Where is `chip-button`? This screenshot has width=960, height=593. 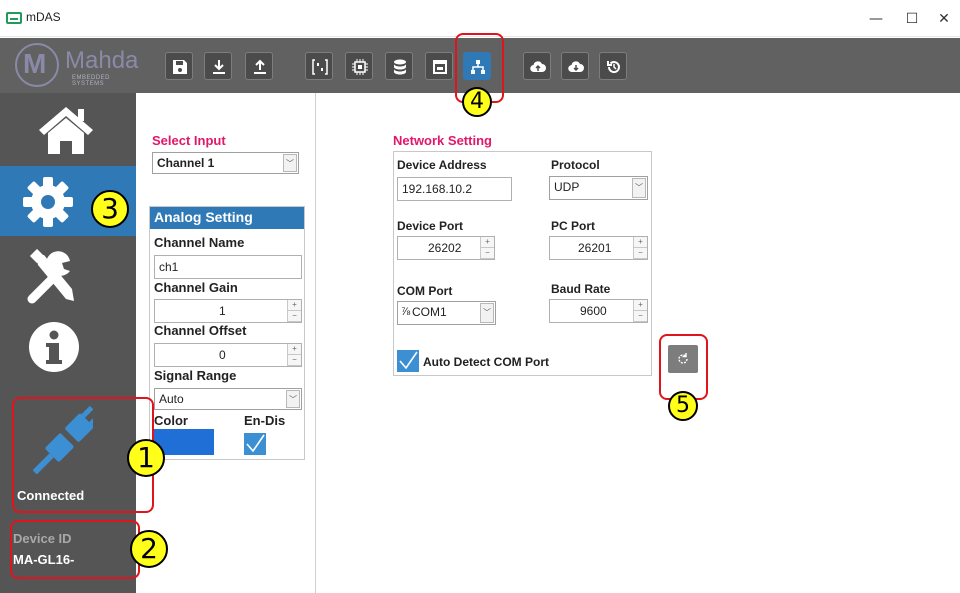 chip-button is located at coordinates (359, 66).